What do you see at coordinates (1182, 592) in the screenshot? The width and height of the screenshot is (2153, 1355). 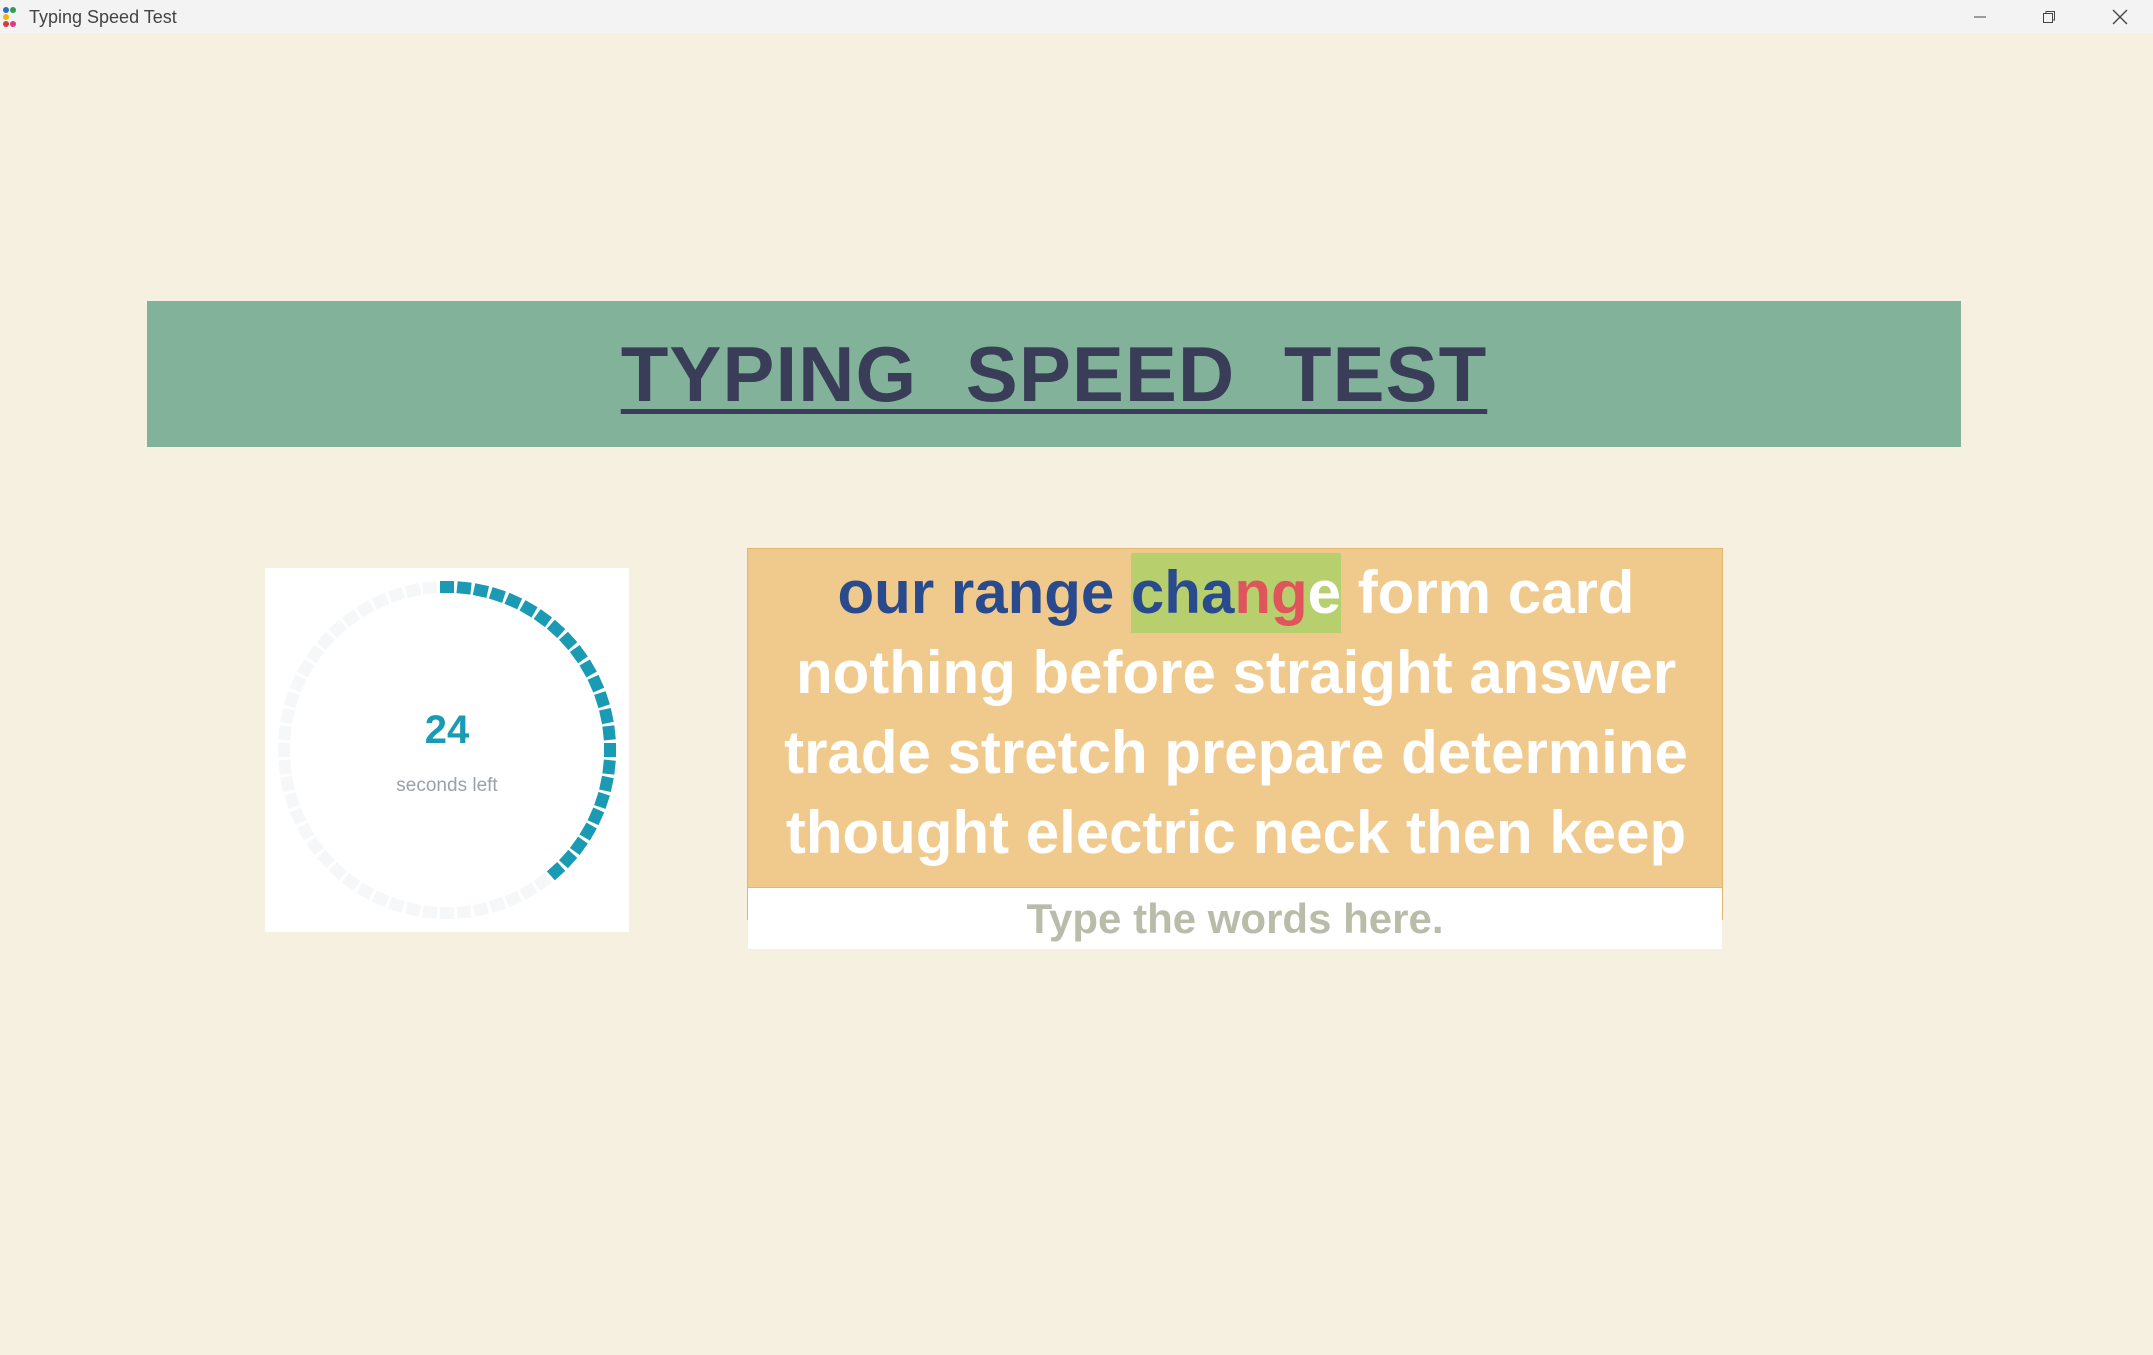 I see `current-word-char-ok: h` at bounding box center [1182, 592].